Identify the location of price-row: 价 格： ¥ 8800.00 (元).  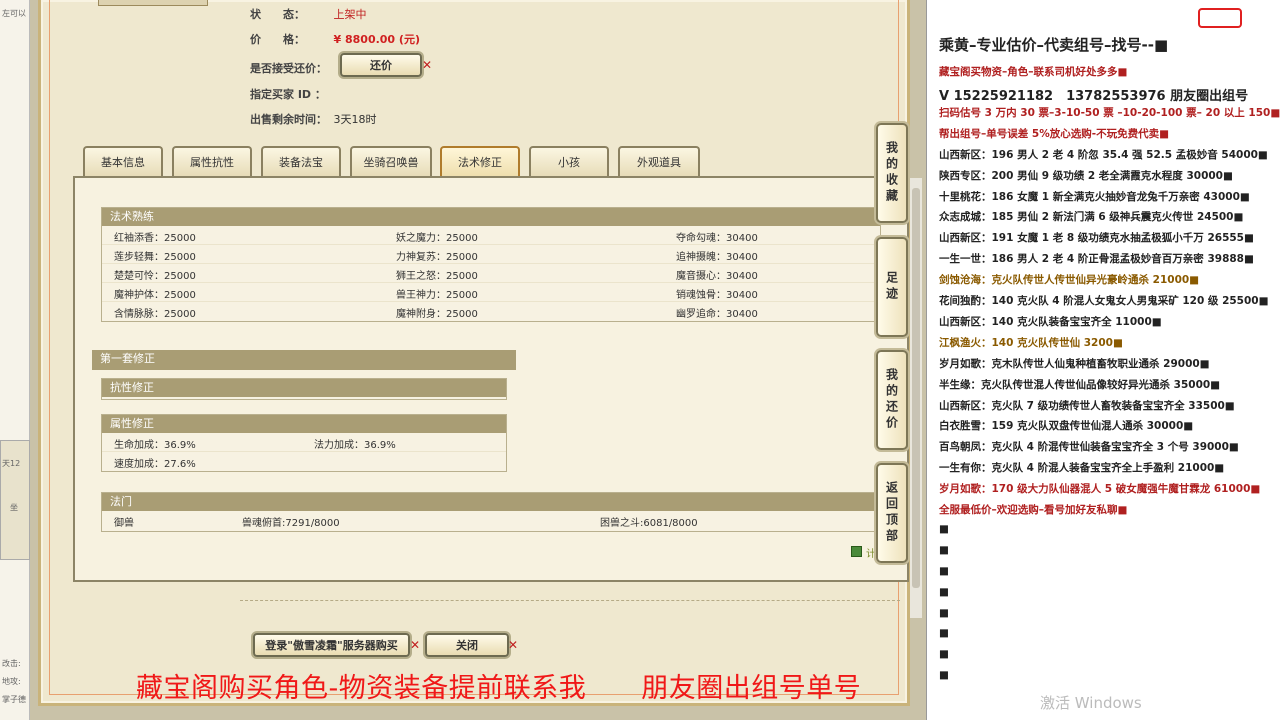
(335, 39).